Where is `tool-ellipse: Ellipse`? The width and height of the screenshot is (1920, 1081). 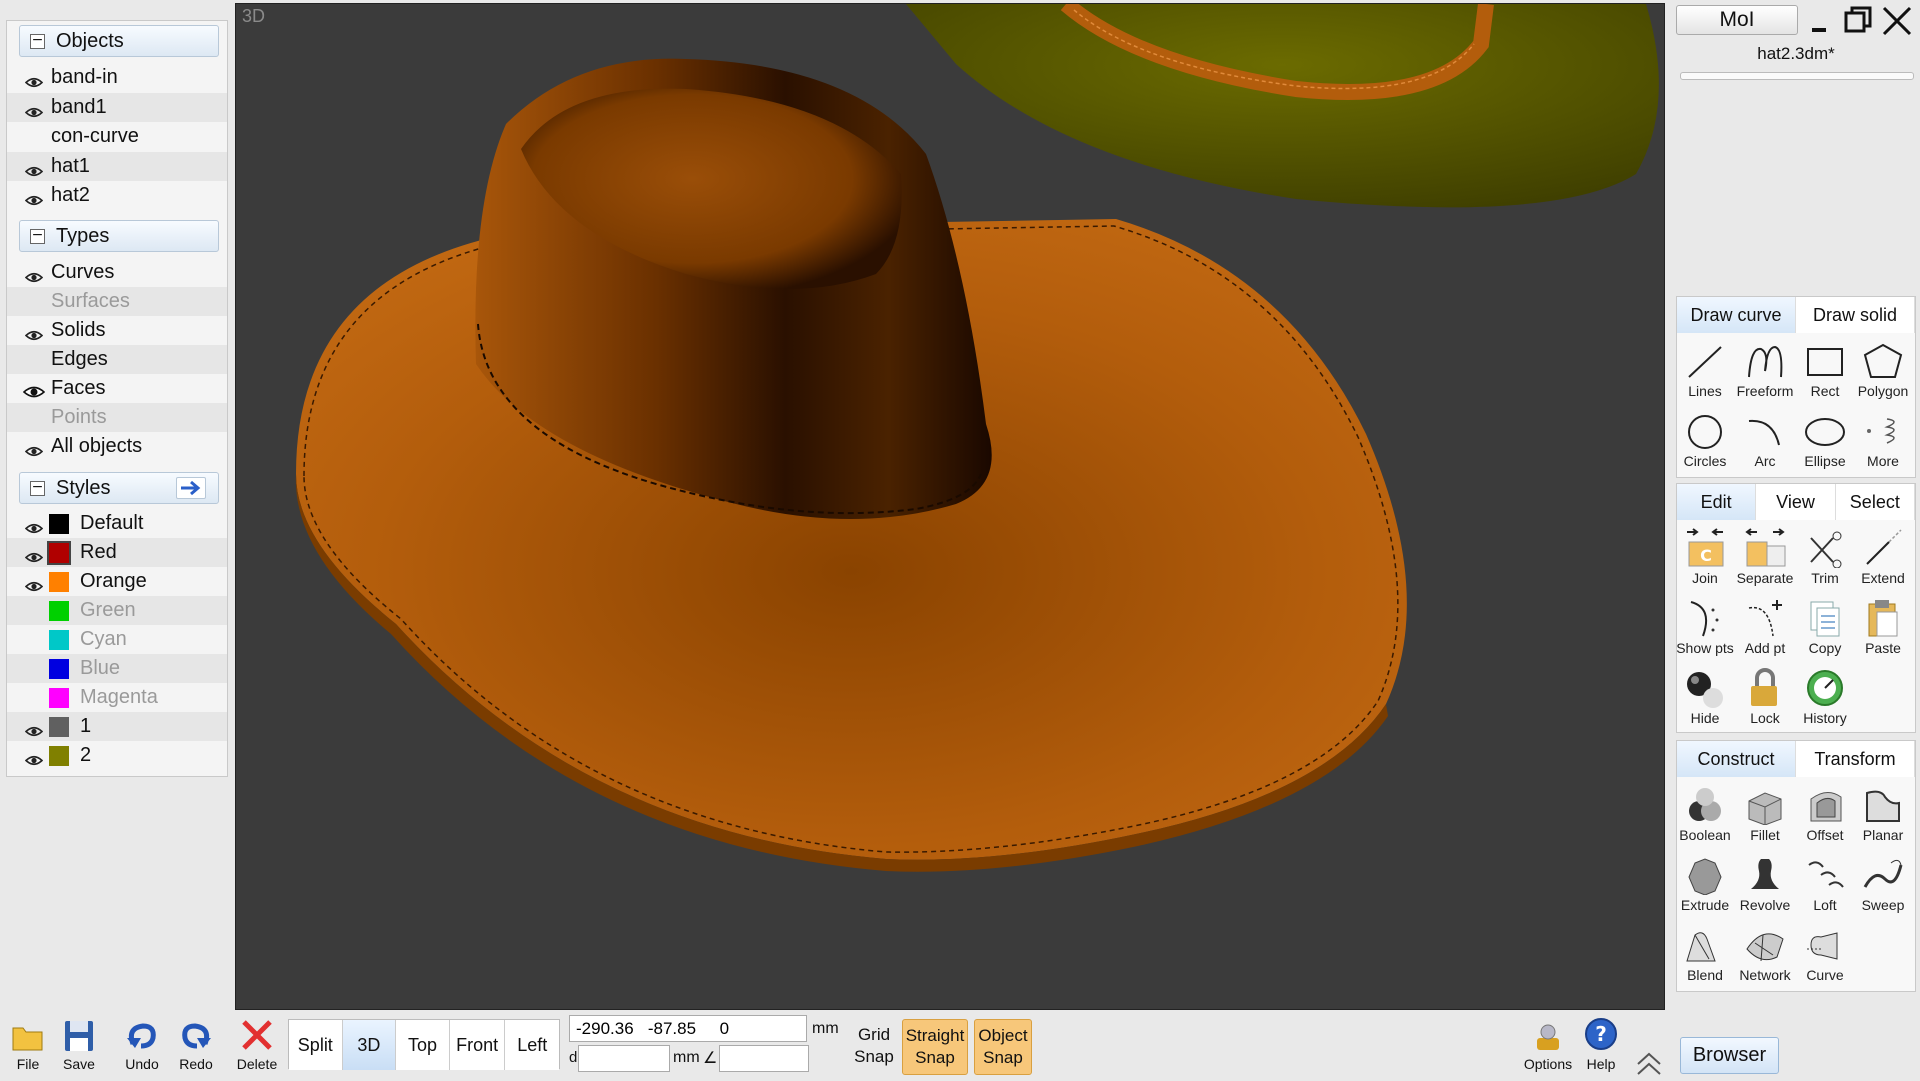 tool-ellipse: Ellipse is located at coordinates (1825, 443).